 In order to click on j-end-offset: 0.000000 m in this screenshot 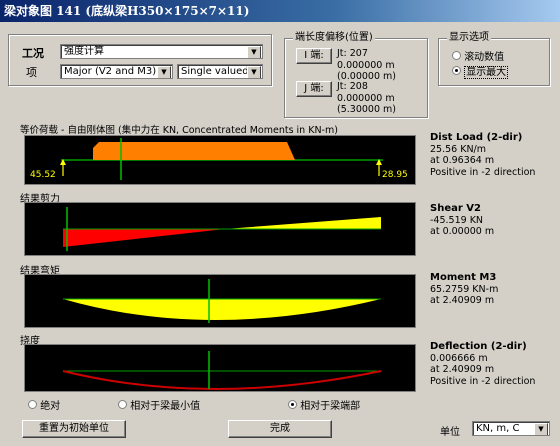, I will do `click(366, 98)`.